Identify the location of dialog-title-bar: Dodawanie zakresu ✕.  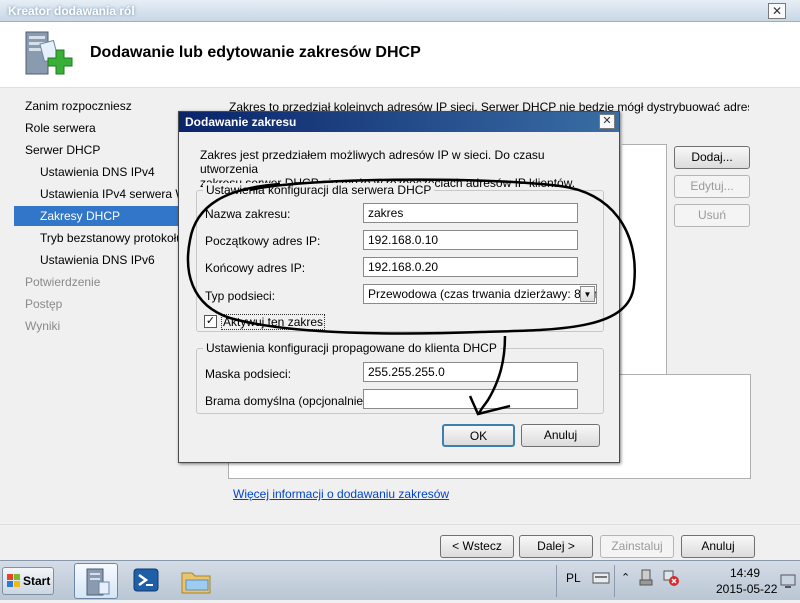
(399, 122).